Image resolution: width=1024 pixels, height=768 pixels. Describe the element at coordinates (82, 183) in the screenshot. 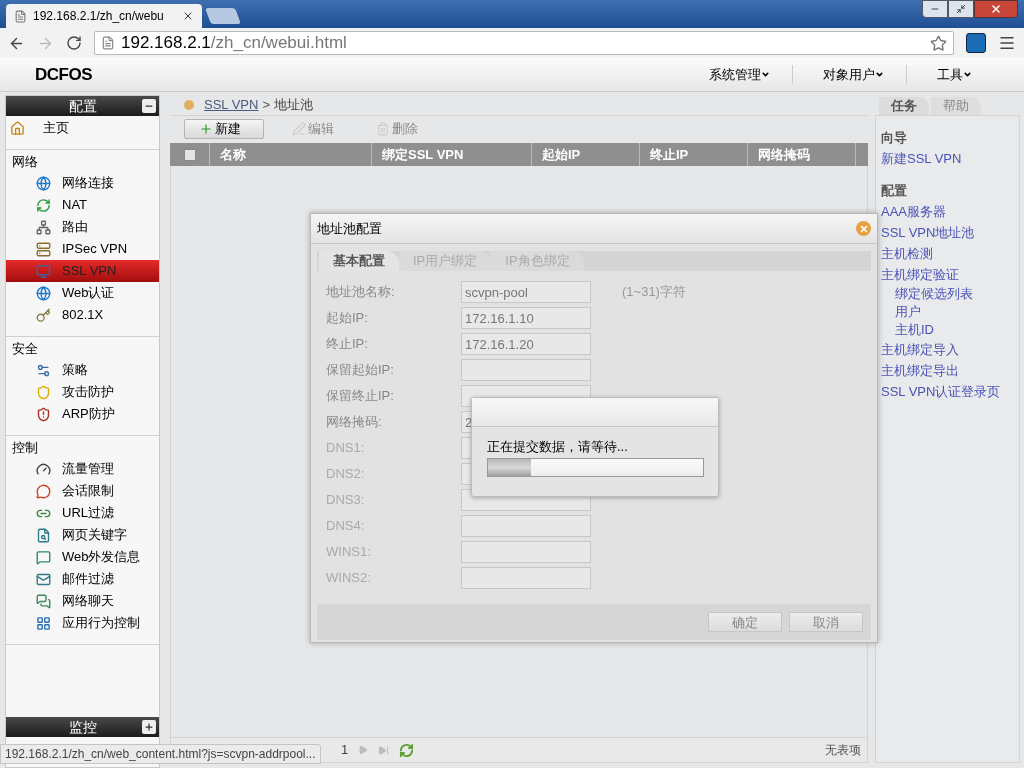

I see `nav-item: 网络连接` at that location.